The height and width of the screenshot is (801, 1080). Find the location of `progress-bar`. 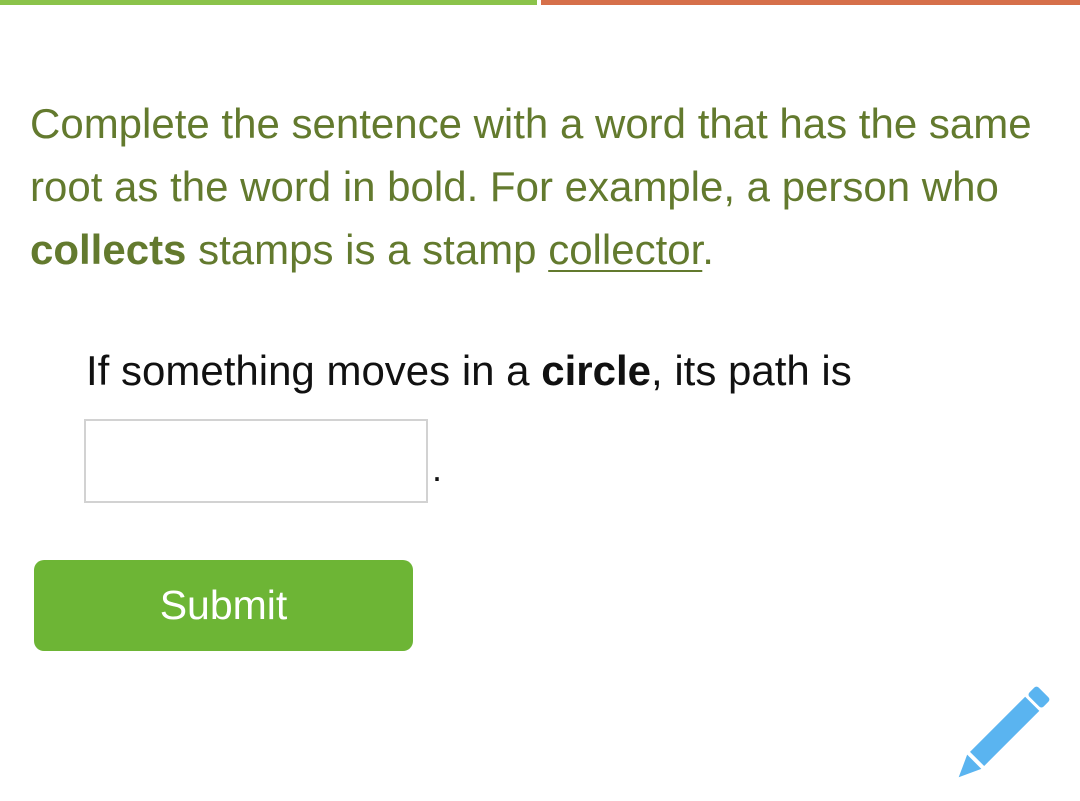

progress-bar is located at coordinates (540, 2).